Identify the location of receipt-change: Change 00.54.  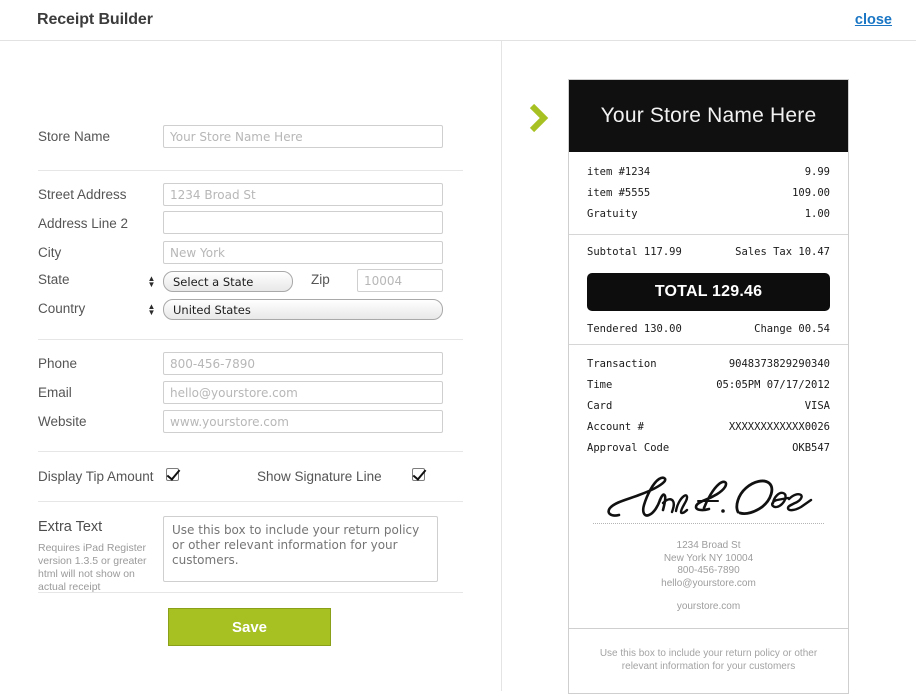
(792, 329).